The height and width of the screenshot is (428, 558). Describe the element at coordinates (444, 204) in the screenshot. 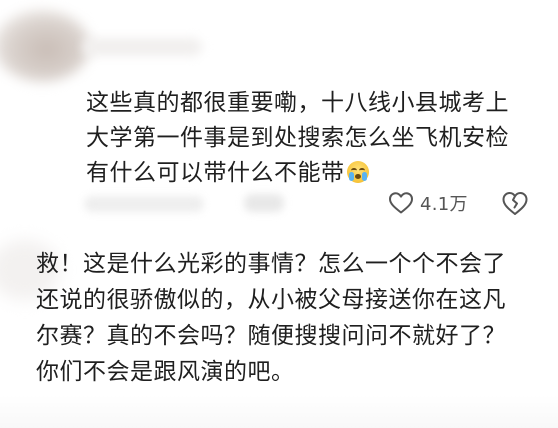

I see `like-count: 4.1万` at that location.